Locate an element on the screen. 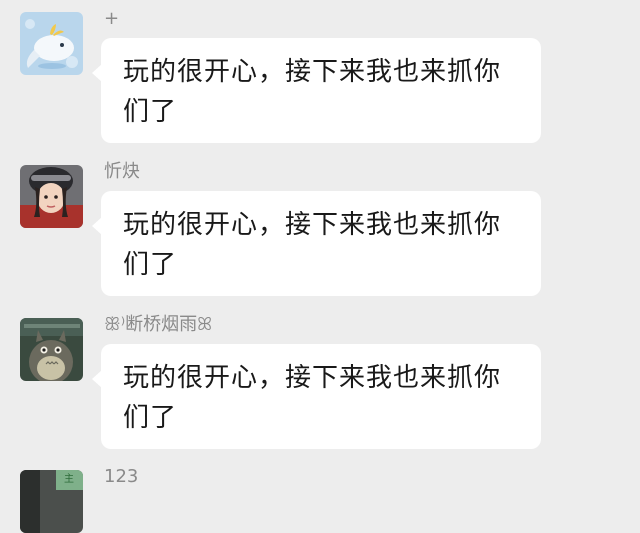  svg-text: 主 is located at coordinates (69, 479).